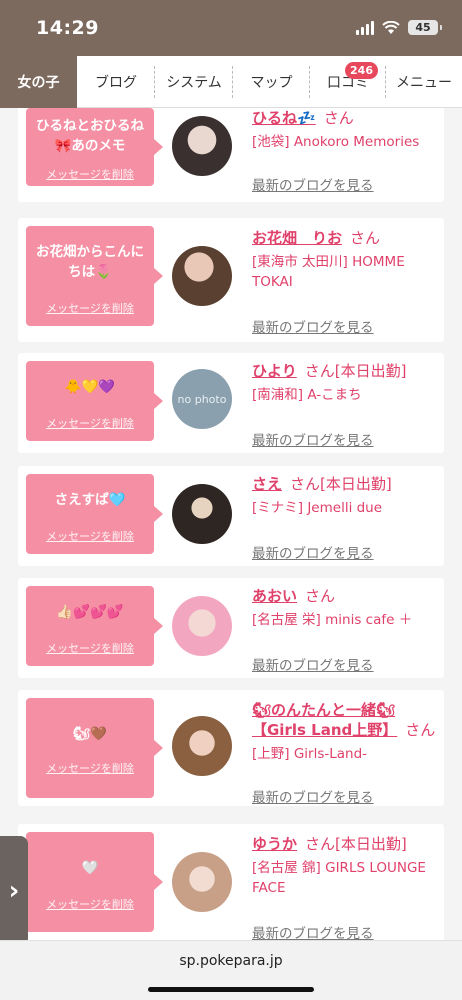 The image size is (462, 1000). Describe the element at coordinates (94, 514) in the screenshot. I see `message-bubble: さえすぱ🩵 メッセージを削除` at that location.